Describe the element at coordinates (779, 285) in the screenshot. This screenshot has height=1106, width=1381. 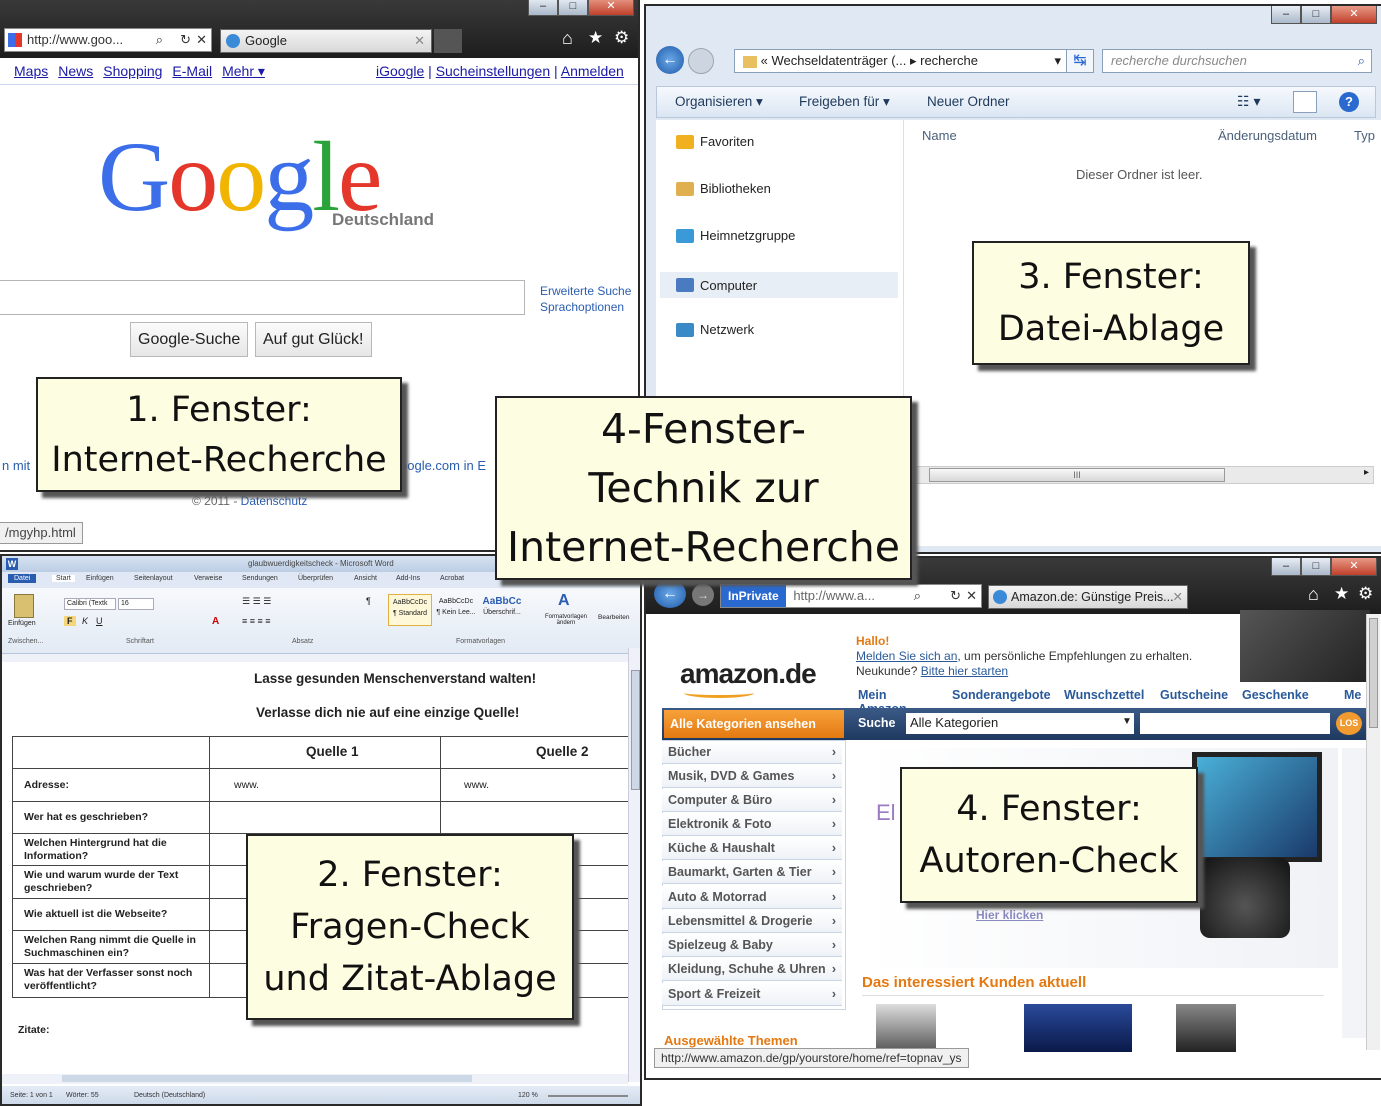
I see `nav-computer: Computer` at that location.